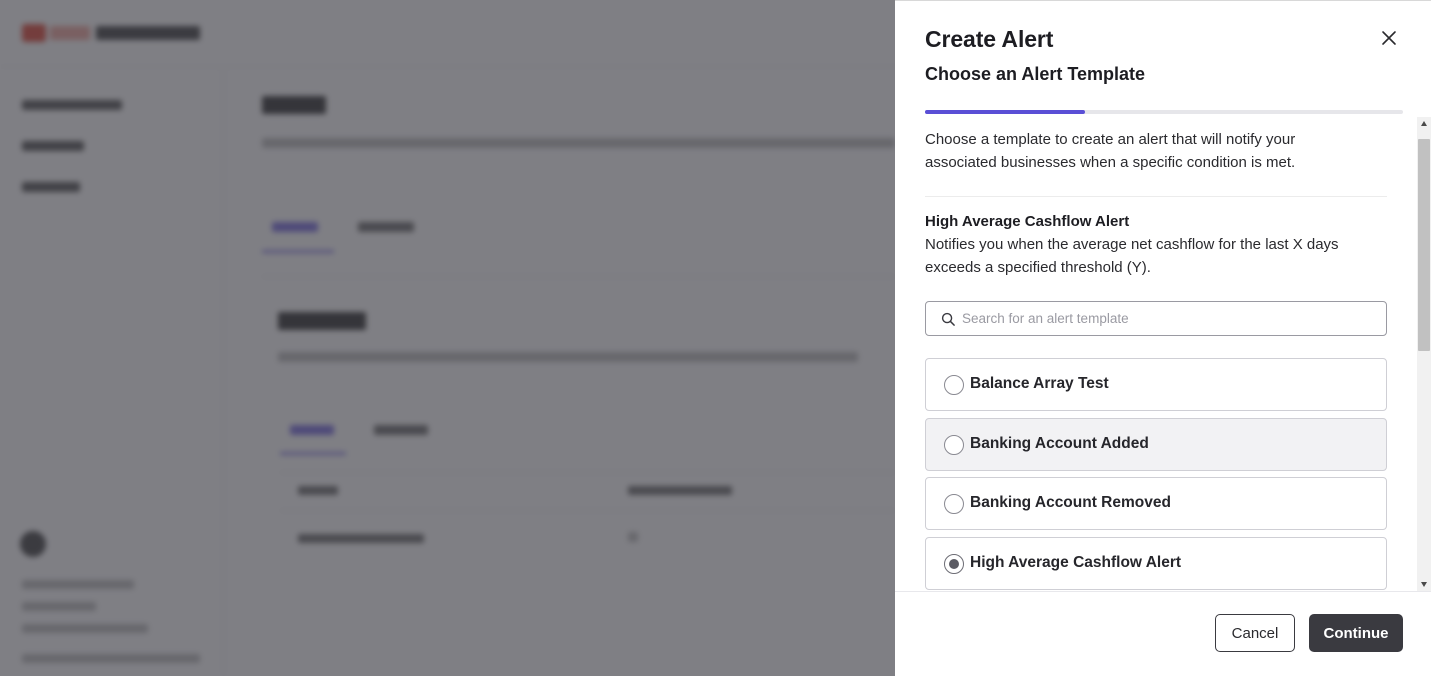  What do you see at coordinates (1005, 112) in the screenshot?
I see `step-progress-fill` at bounding box center [1005, 112].